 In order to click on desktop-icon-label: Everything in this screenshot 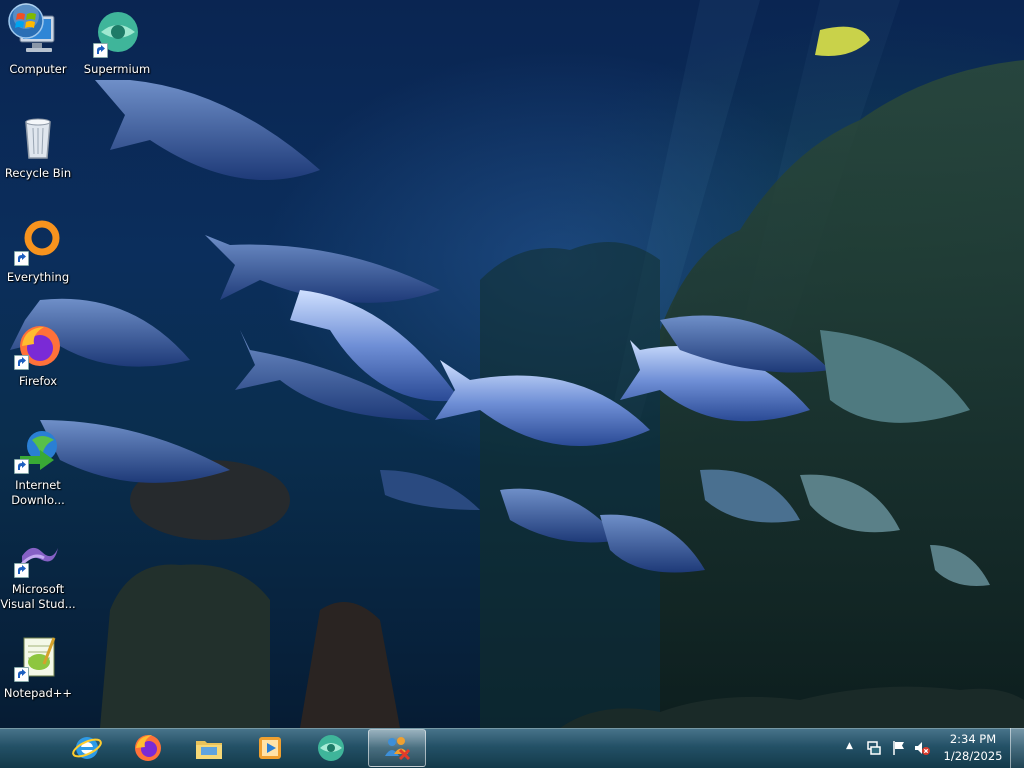, I will do `click(38, 277)`.